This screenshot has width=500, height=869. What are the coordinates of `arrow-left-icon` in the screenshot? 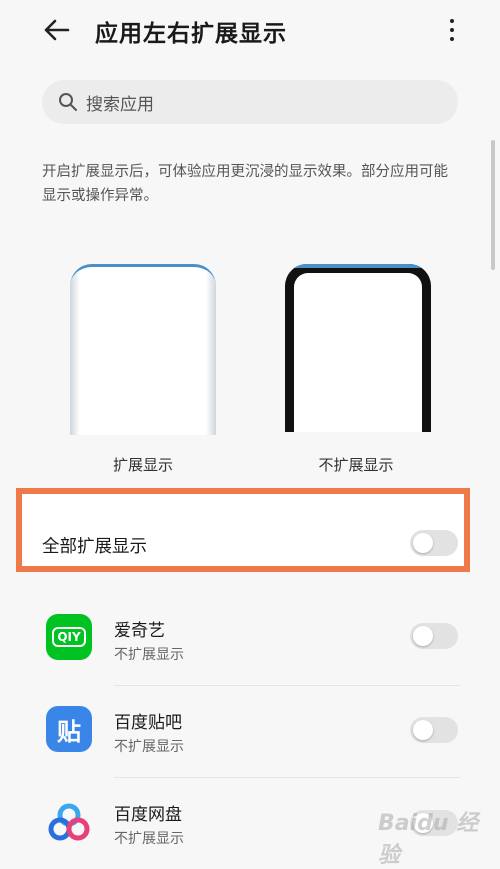 It's located at (57, 30).